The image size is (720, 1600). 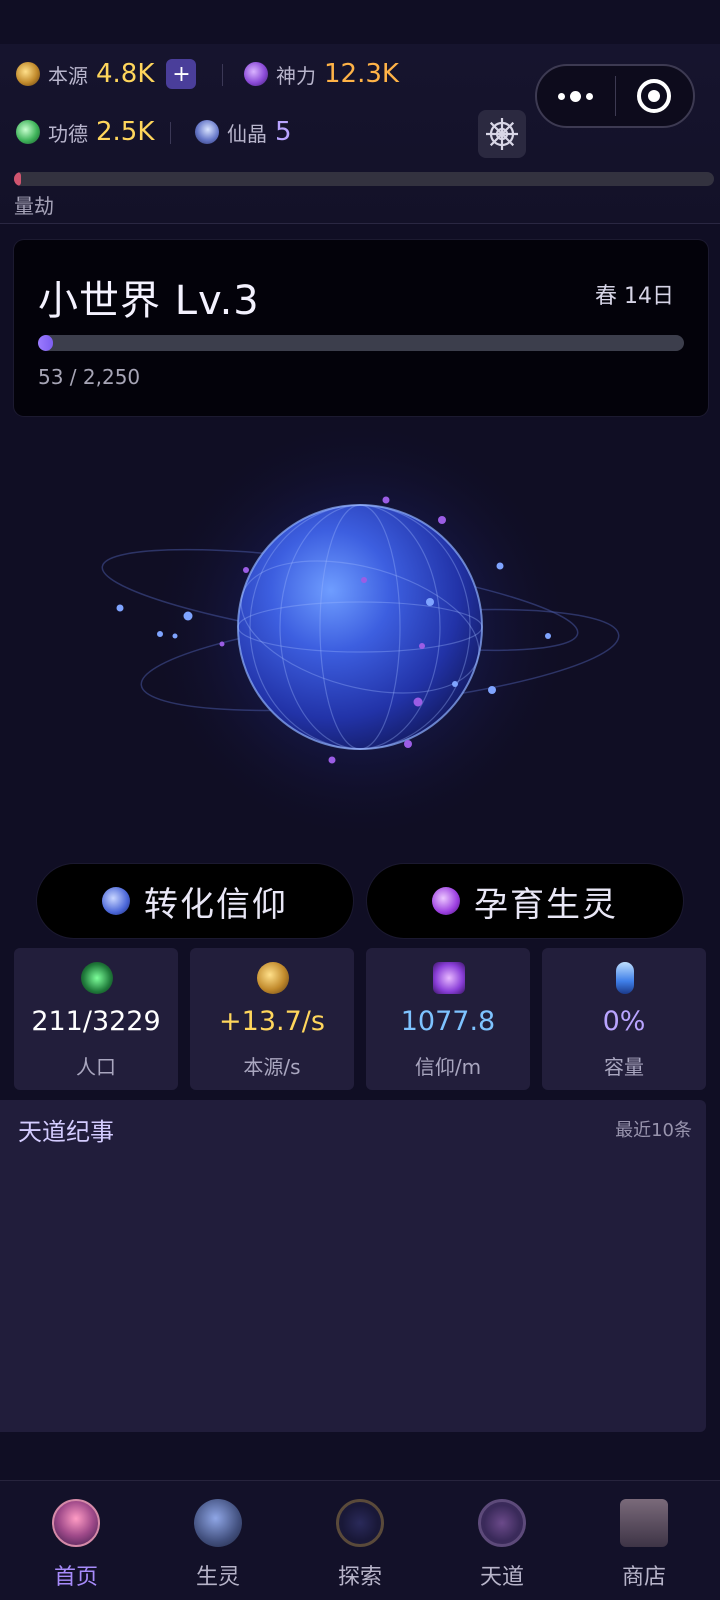 What do you see at coordinates (97, 978) in the screenshot?
I see `population-icon` at bounding box center [97, 978].